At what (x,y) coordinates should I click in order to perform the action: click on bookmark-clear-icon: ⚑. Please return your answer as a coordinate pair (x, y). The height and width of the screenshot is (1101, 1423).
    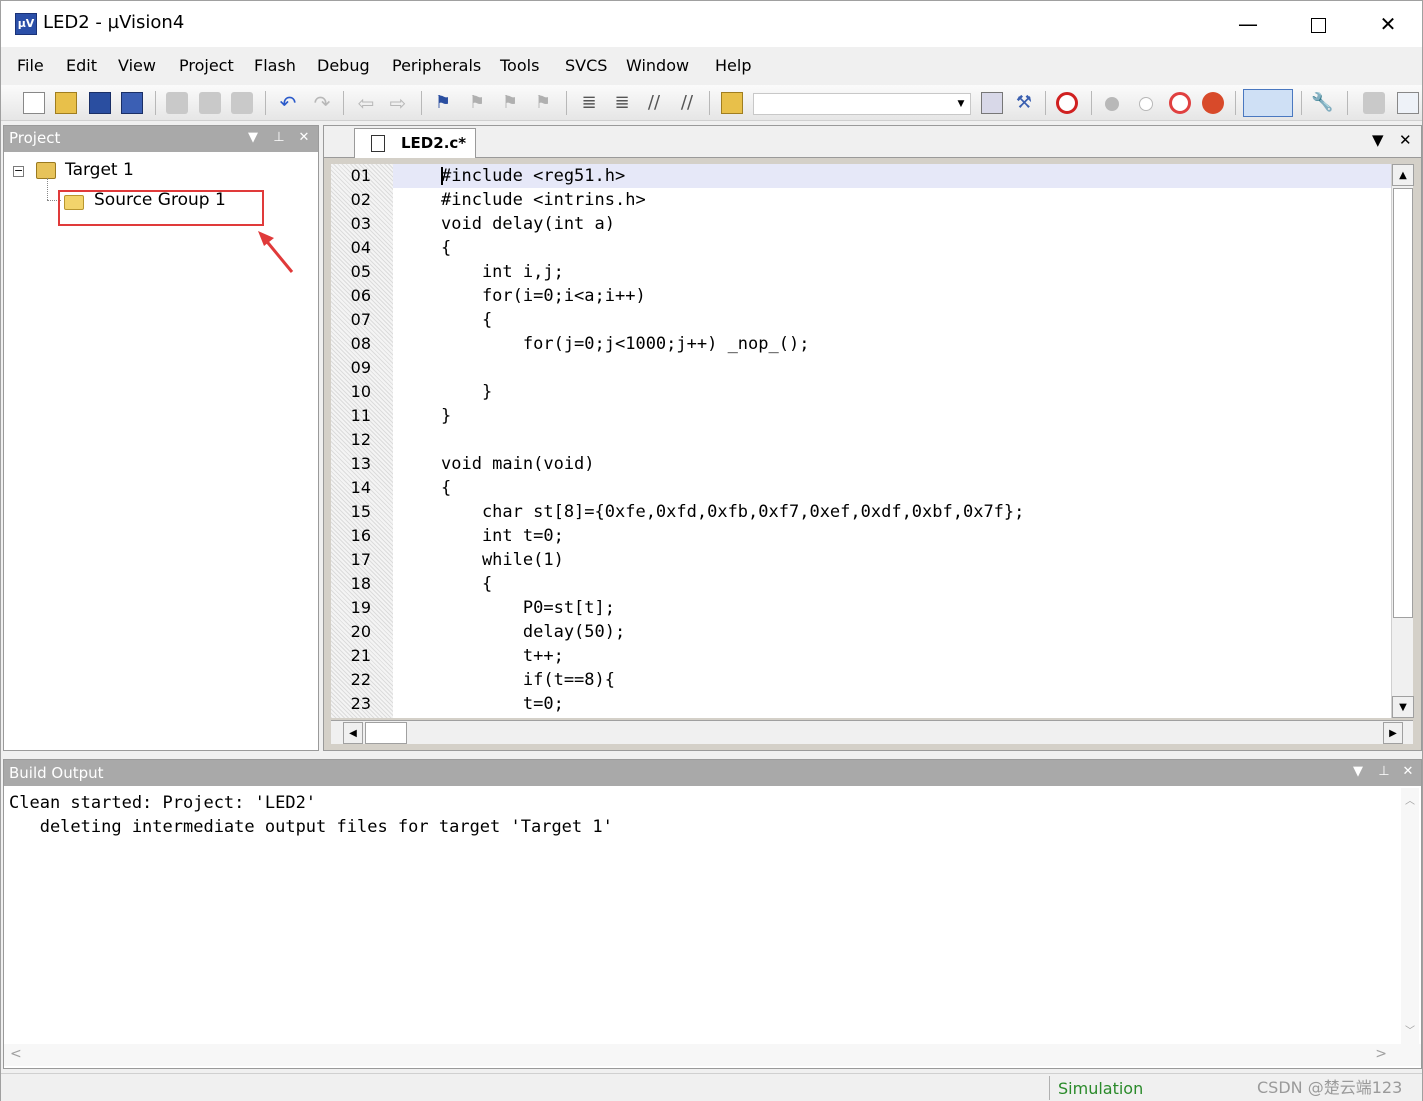
    Looking at the image, I should click on (543, 103).